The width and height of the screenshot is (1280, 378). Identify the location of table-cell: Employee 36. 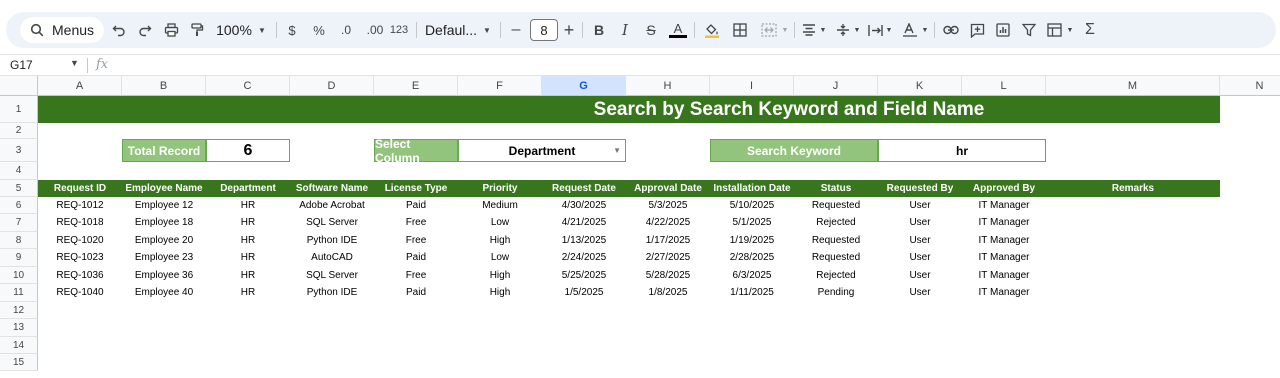
(164, 275).